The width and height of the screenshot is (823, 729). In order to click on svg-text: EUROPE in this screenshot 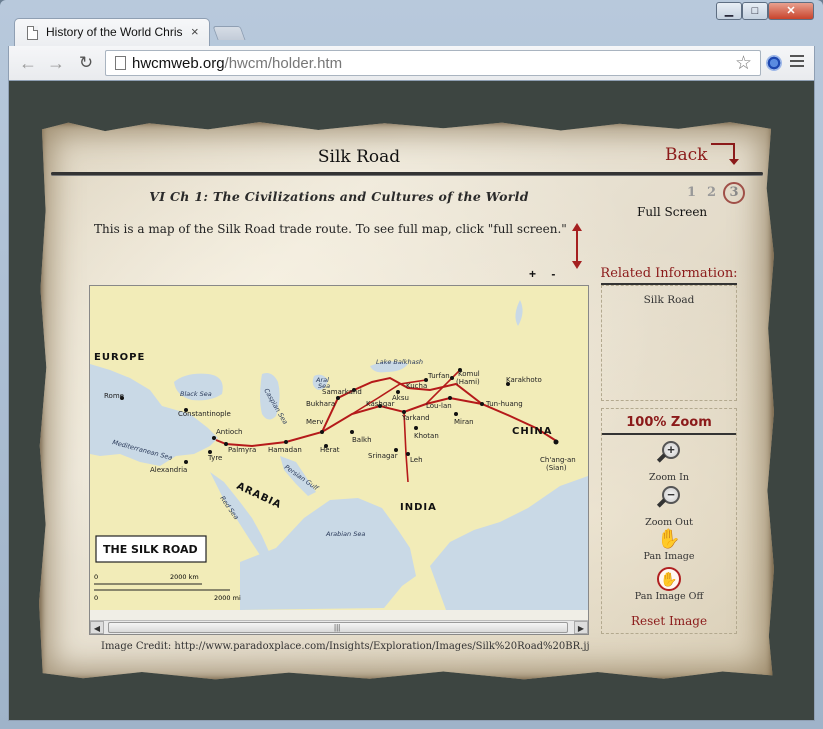, I will do `click(119, 357)`.